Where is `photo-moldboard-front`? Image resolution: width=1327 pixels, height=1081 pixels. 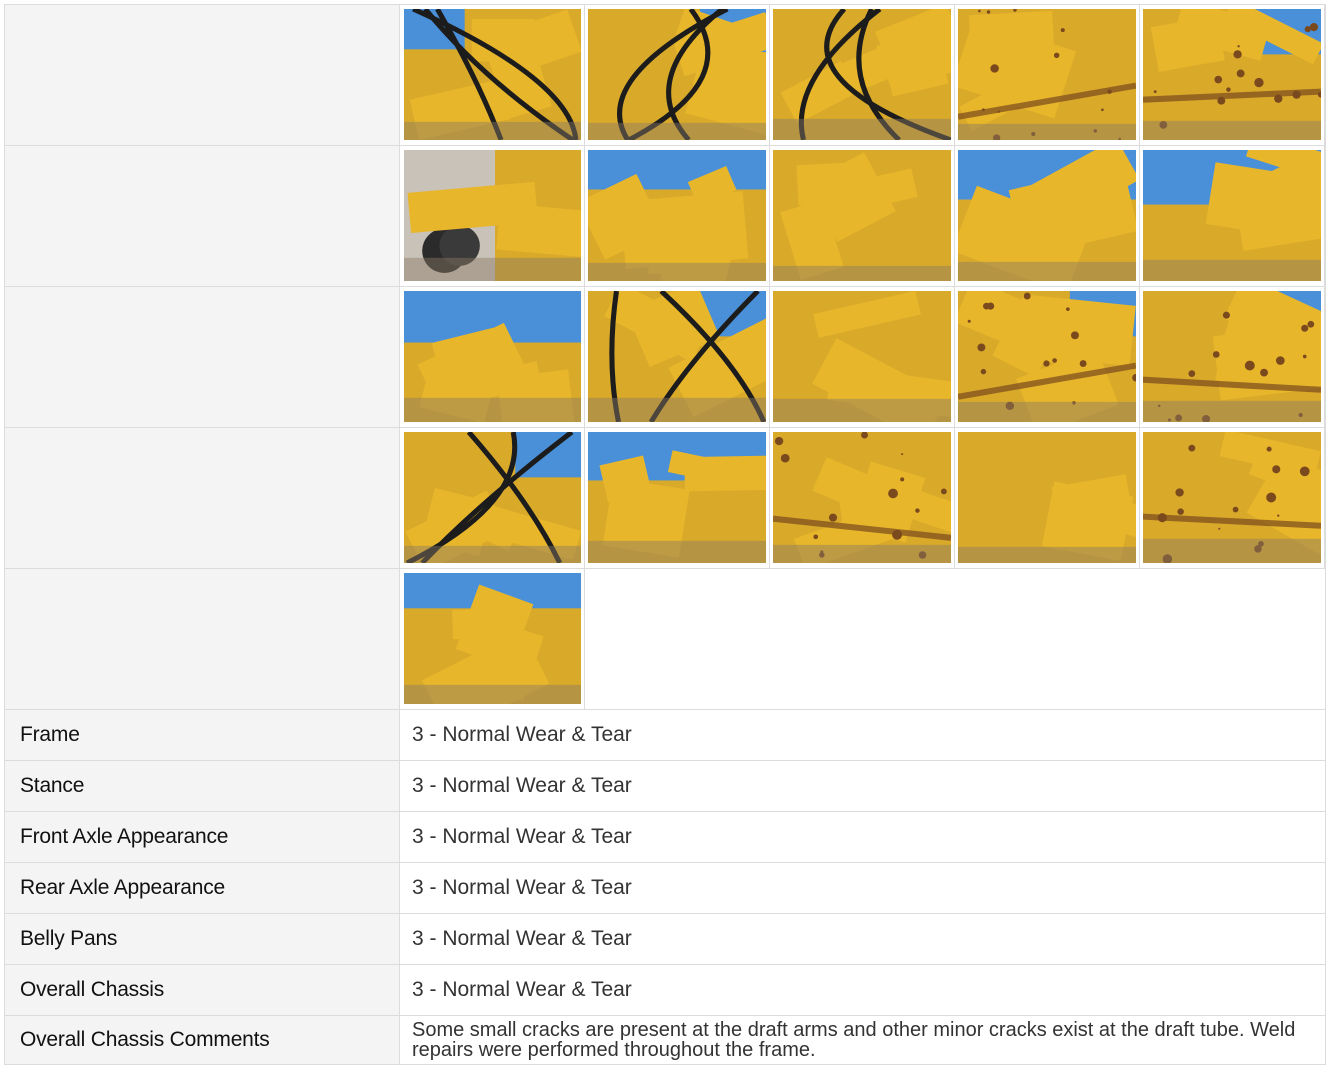
photo-moldboard-front is located at coordinates (677, 356).